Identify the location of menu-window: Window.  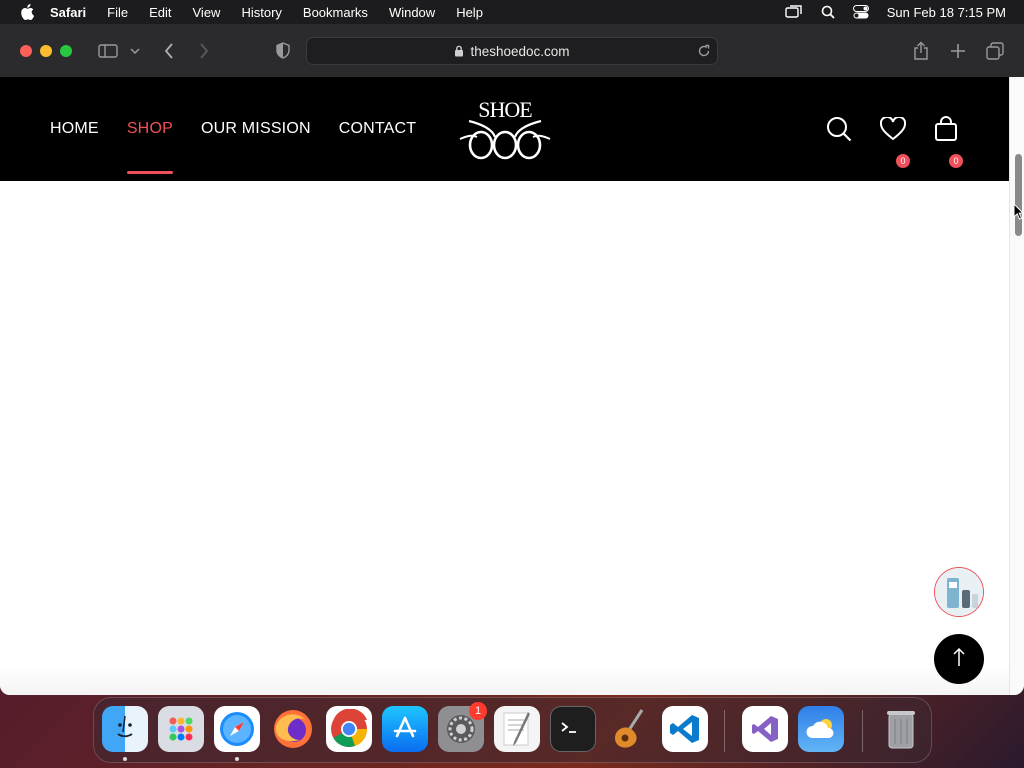
(412, 12).